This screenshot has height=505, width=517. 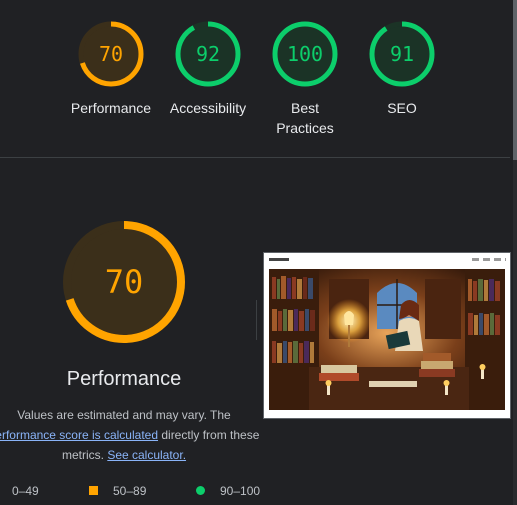 I want to click on thumbnail-nav-links, so click(x=489, y=259).